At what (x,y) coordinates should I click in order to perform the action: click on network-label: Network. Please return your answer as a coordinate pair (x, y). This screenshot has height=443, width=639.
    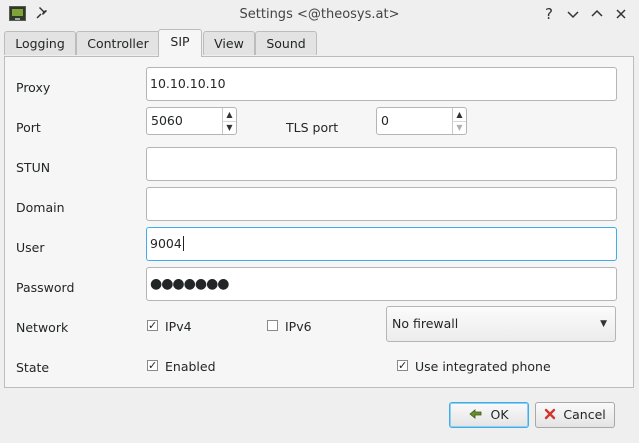
    Looking at the image, I should click on (42, 327).